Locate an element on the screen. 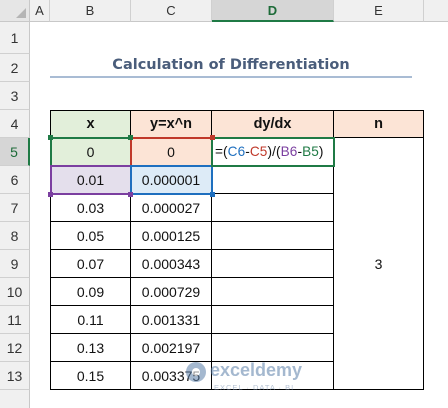 This screenshot has width=448, height=408. column-header-e: E is located at coordinates (379, 11).